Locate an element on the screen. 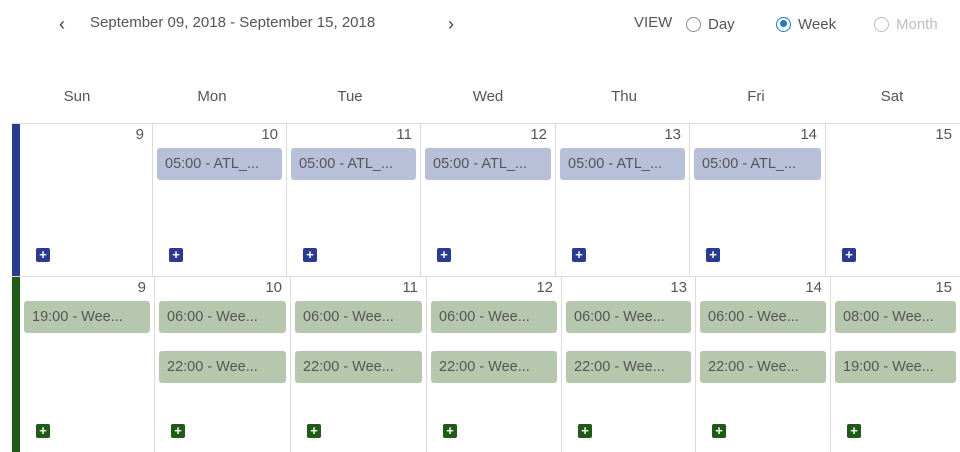  day-cell: 12 05:00 - ATL_... + is located at coordinates (488, 200).